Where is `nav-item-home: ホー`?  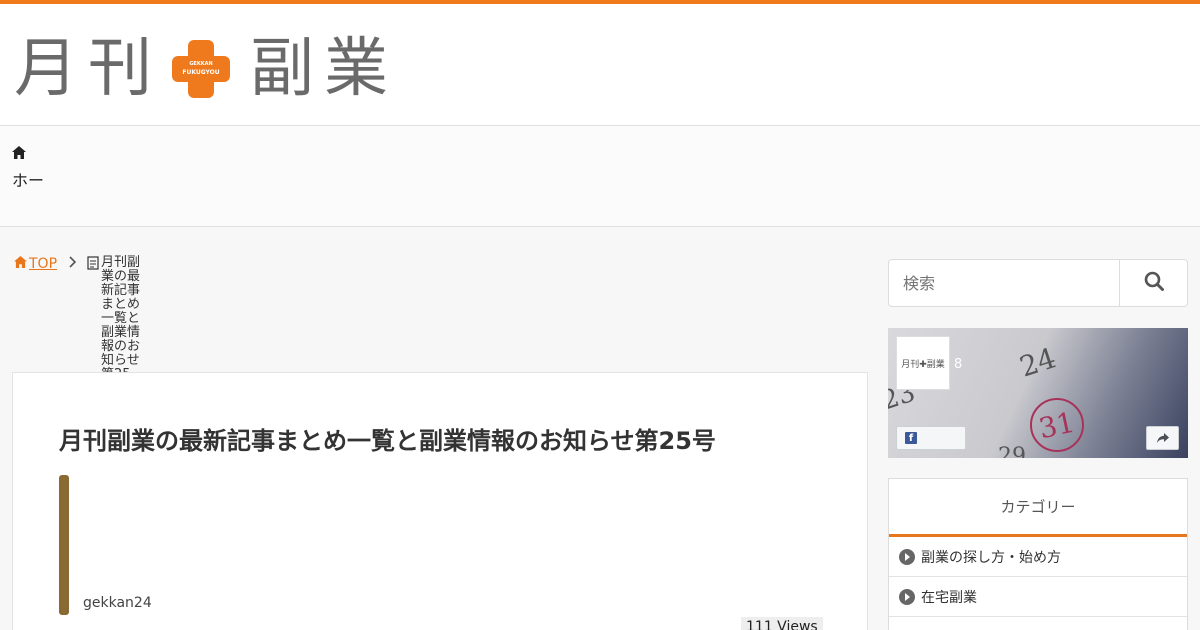 nav-item-home: ホー is located at coordinates (32, 167).